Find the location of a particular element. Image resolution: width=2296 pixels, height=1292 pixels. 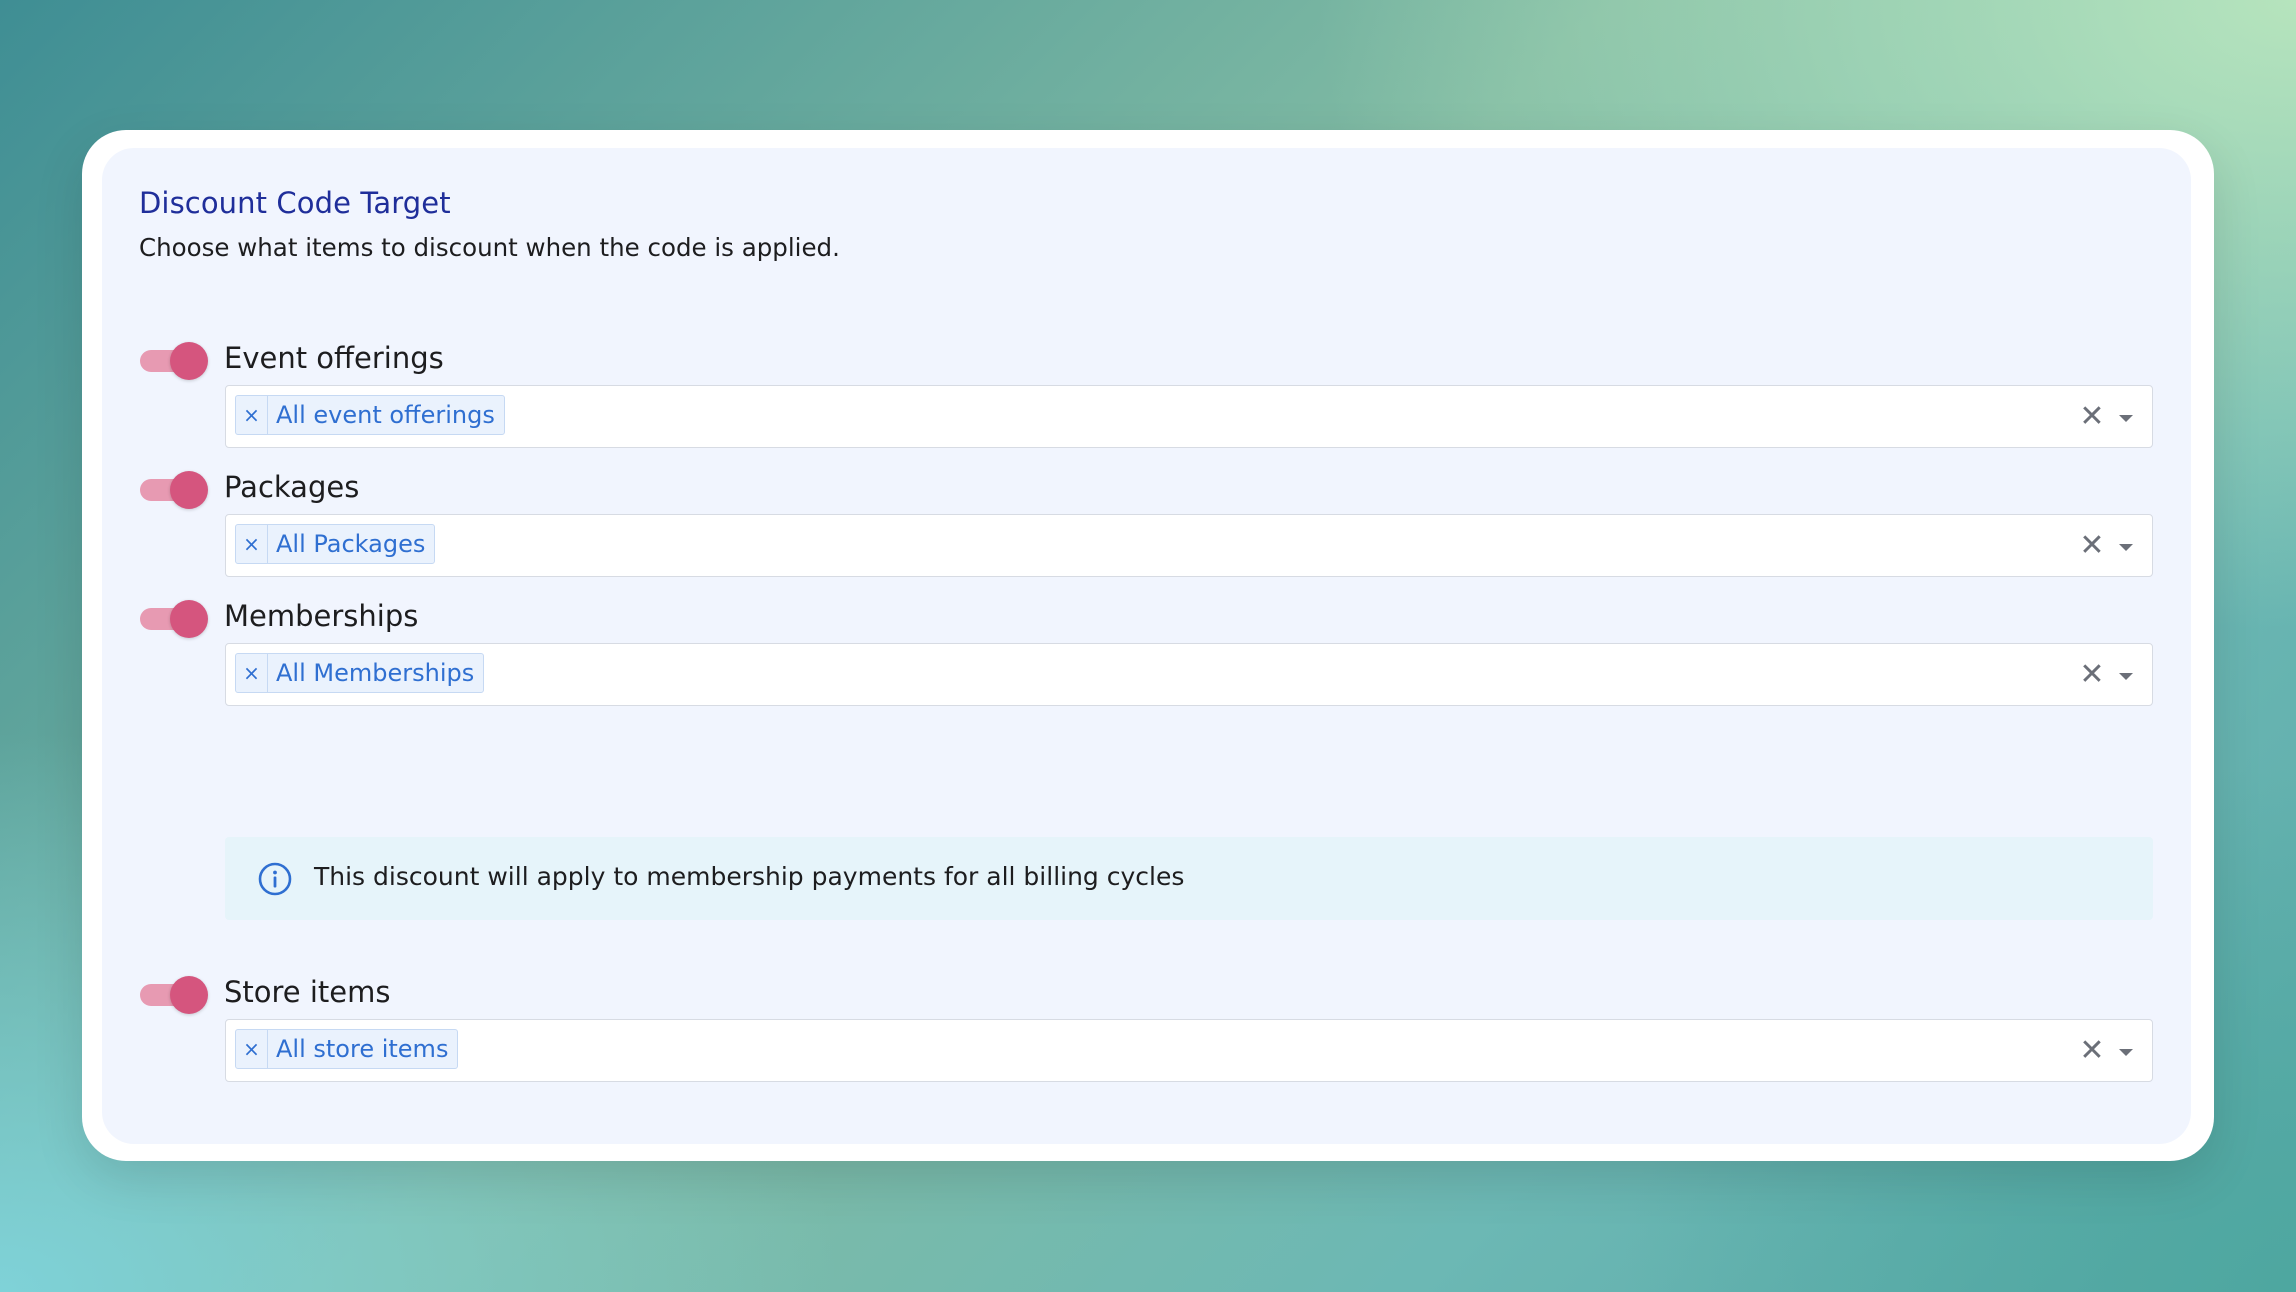

info-circle-icon is located at coordinates (275, 879).